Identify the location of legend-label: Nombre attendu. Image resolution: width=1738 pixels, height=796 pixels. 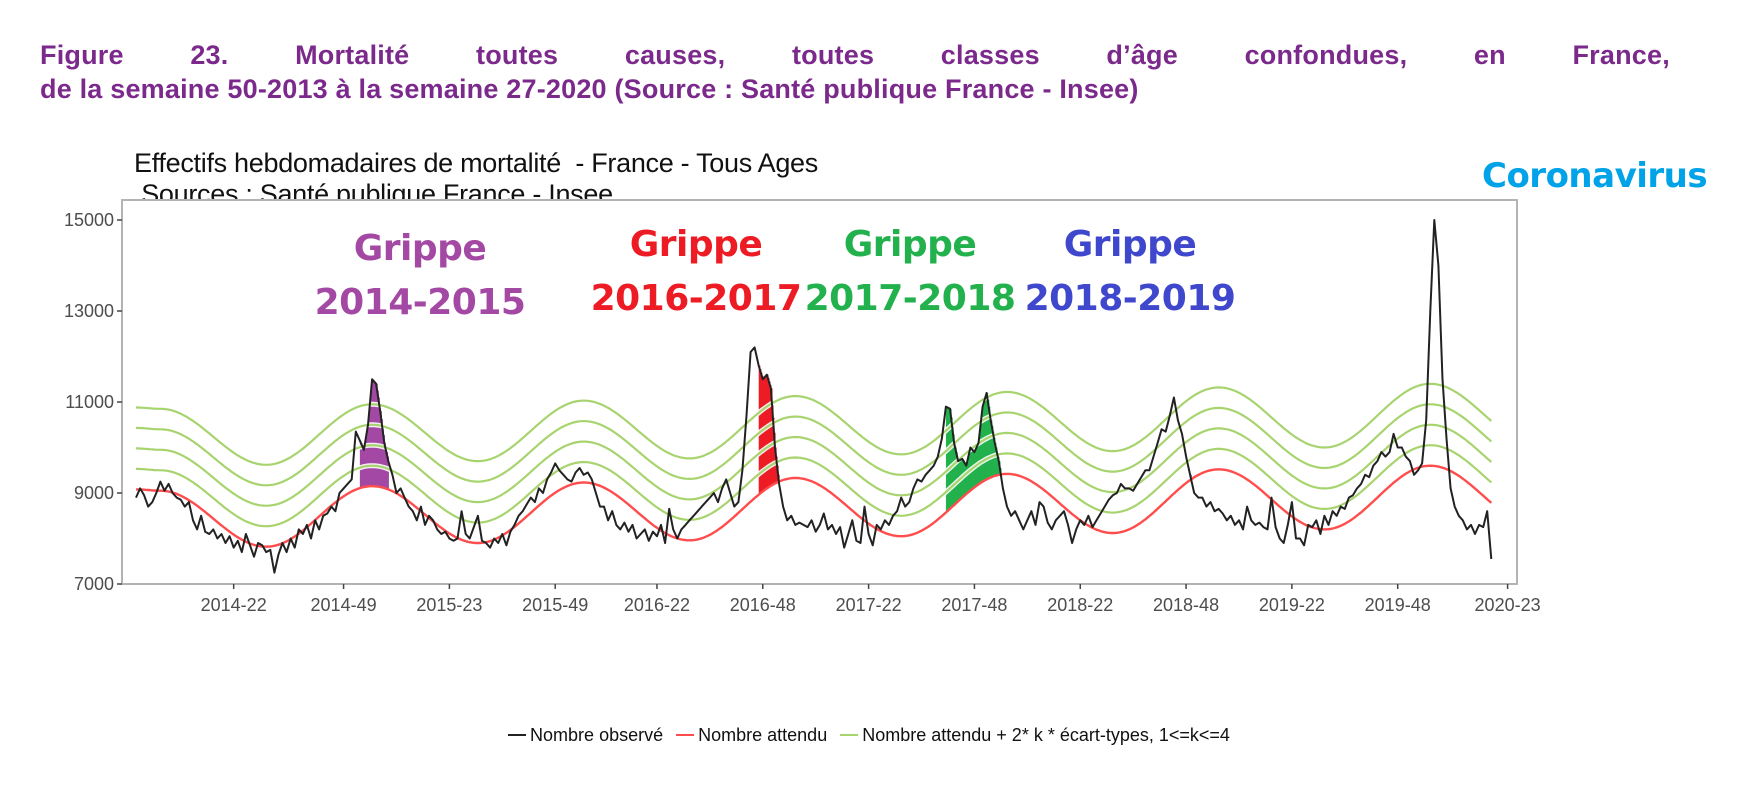
(763, 734).